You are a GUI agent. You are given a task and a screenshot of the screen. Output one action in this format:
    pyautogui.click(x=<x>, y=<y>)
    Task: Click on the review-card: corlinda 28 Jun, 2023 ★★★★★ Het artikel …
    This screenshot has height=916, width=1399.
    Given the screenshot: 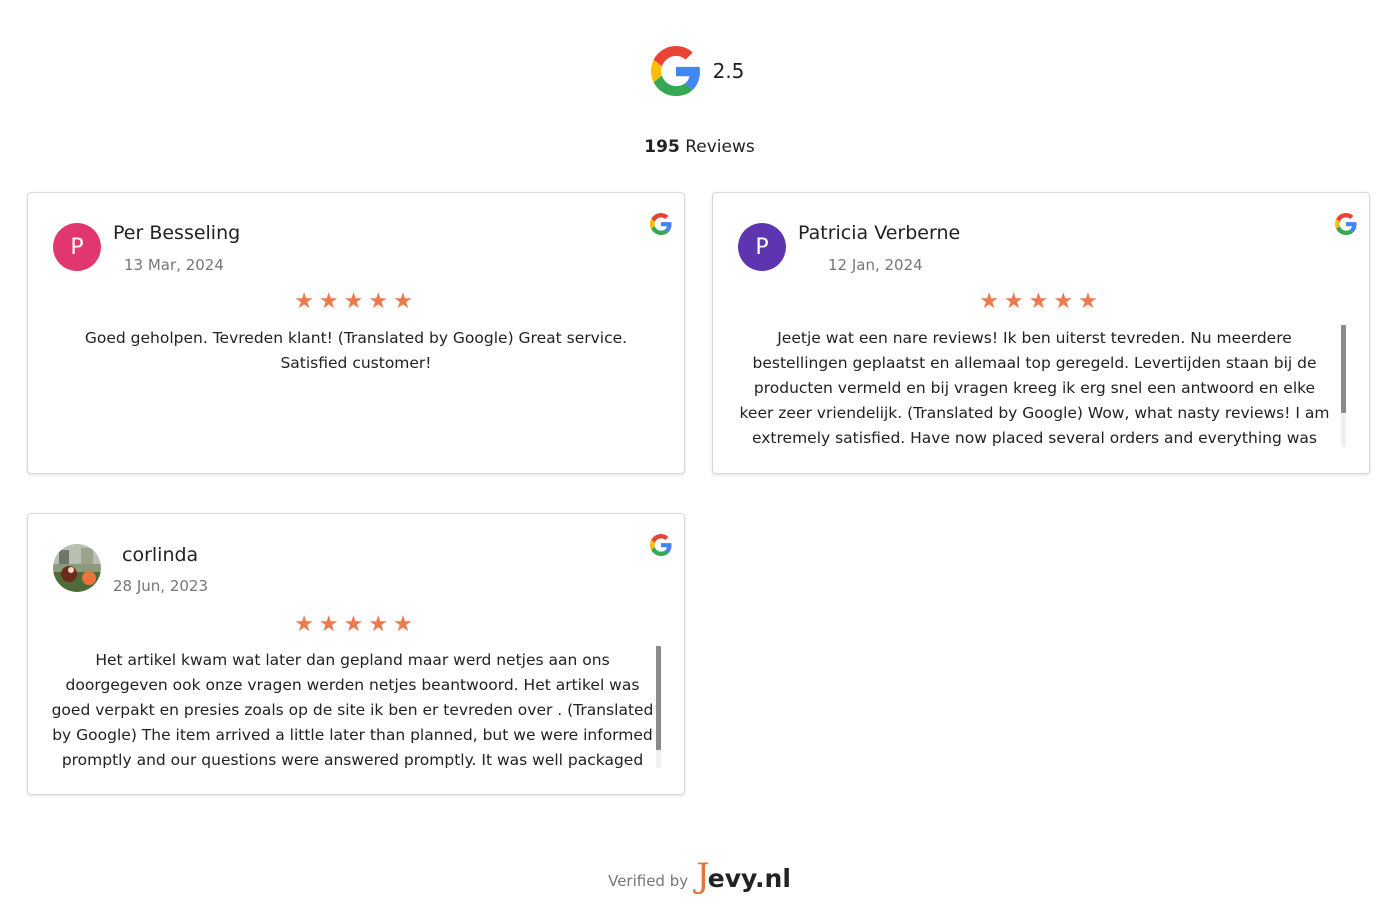 What is the action you would take?
    pyautogui.click(x=356, y=654)
    